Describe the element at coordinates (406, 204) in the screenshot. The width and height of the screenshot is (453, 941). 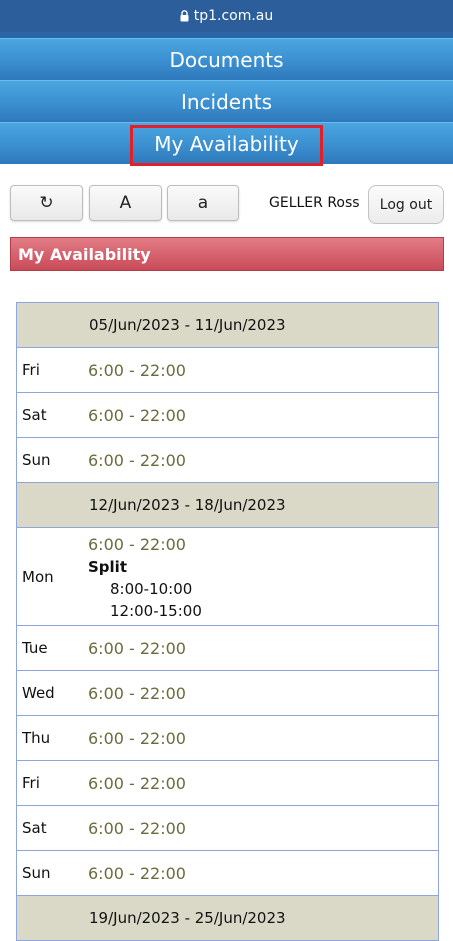
I see `logout-button: Log out` at that location.